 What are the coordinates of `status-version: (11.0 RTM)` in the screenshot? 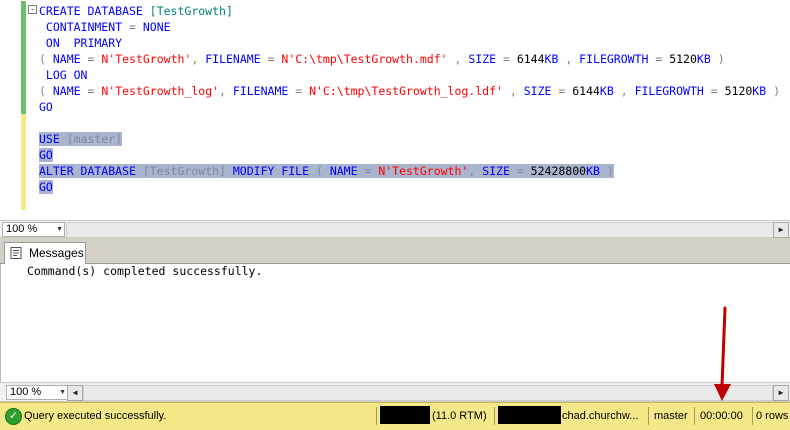 It's located at (459, 416).